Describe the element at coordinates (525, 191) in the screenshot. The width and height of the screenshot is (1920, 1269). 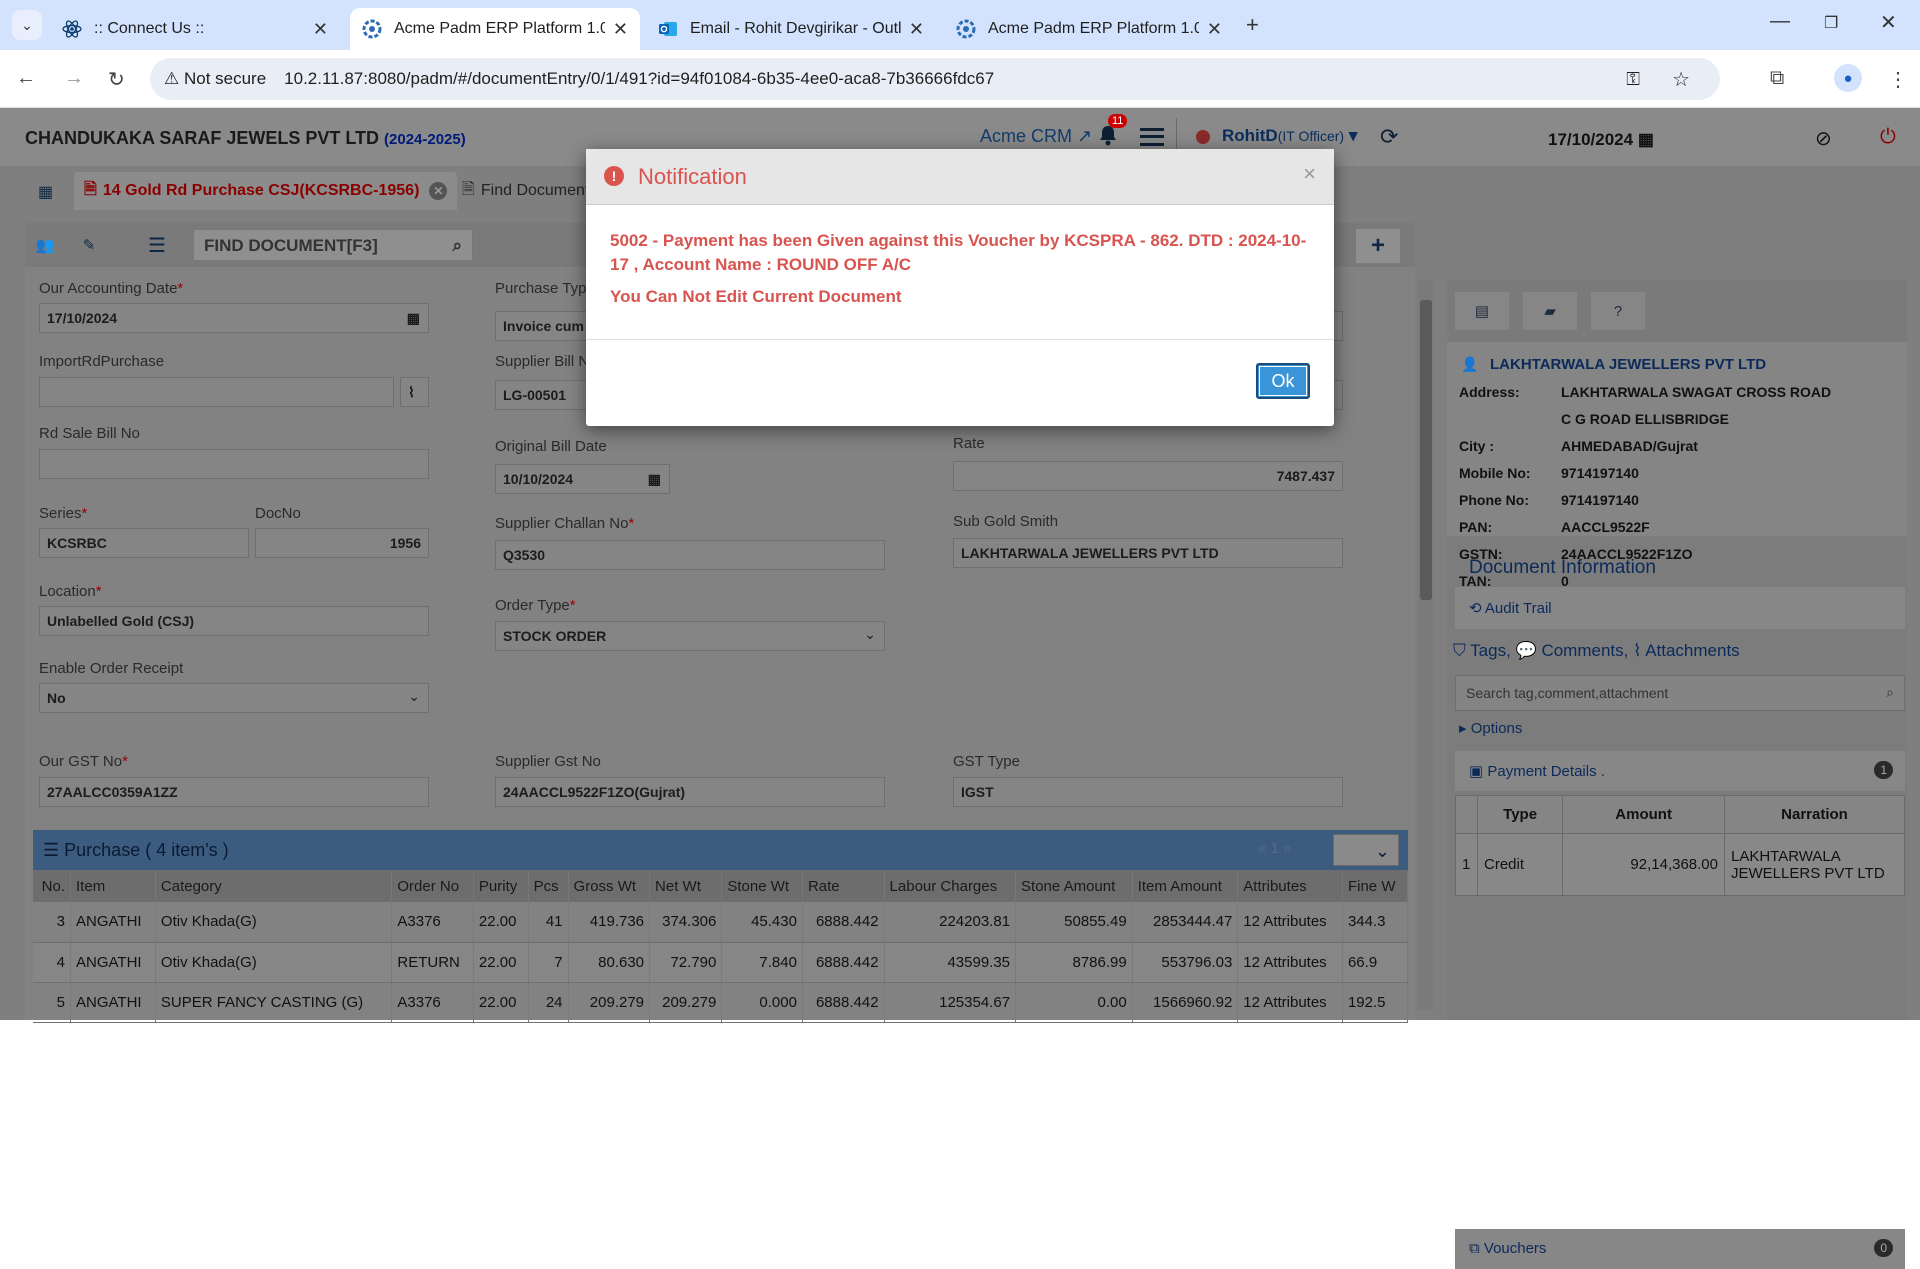
I see `doc-tab-find-document: 🗎 Find Document` at that location.